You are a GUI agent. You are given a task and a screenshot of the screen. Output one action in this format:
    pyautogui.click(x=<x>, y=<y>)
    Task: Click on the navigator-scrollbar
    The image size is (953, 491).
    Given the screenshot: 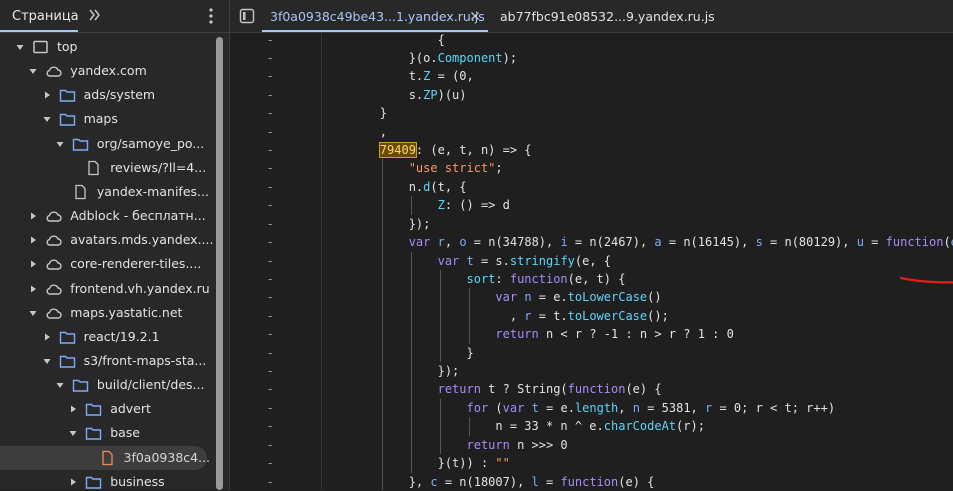 What is the action you would take?
    pyautogui.click(x=219, y=263)
    